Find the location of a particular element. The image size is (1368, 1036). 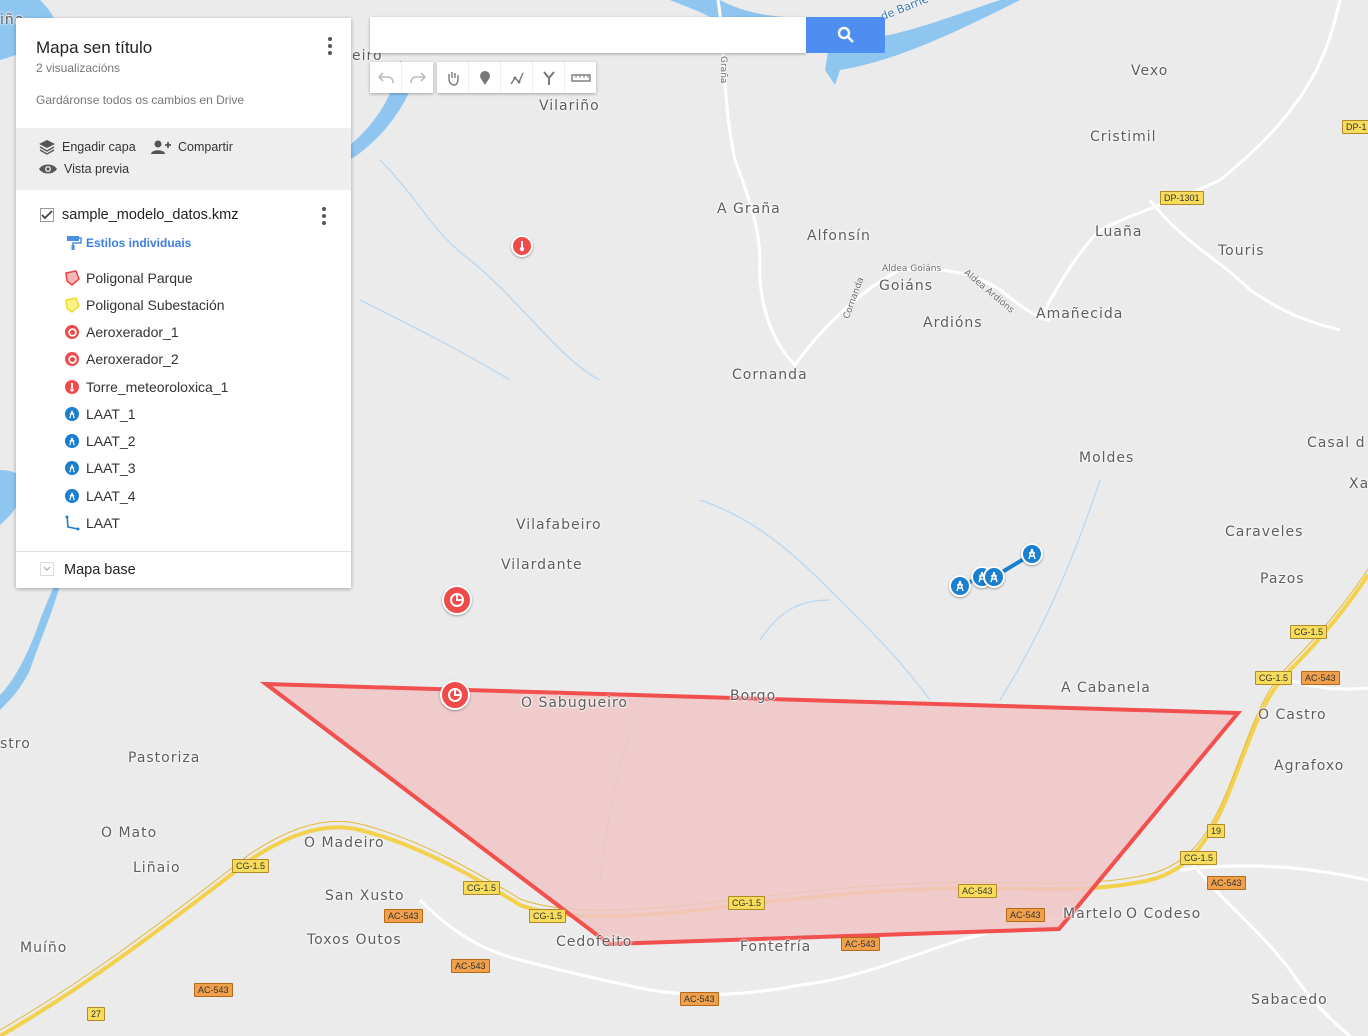

place-label: Xa is located at coordinates (1358, 484).